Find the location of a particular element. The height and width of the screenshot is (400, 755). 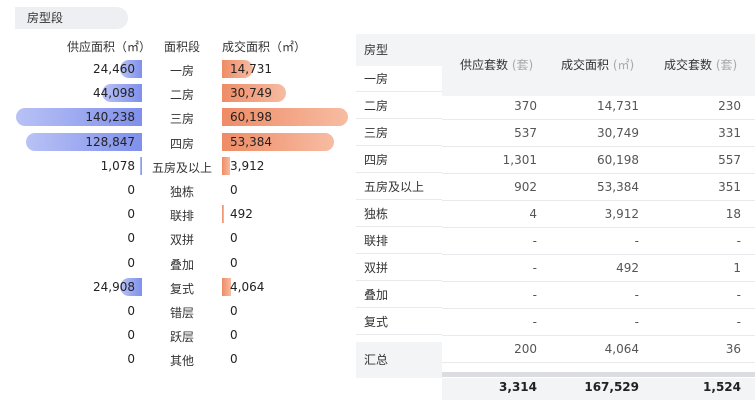

chart-row: 128,847 四房 53,384 is located at coordinates (175, 142).